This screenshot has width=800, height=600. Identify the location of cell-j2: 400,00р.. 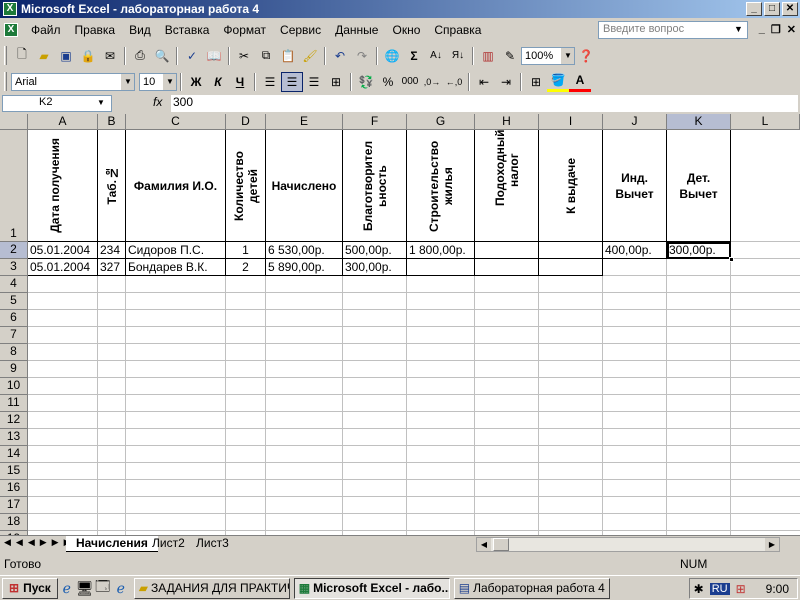
(635, 250).